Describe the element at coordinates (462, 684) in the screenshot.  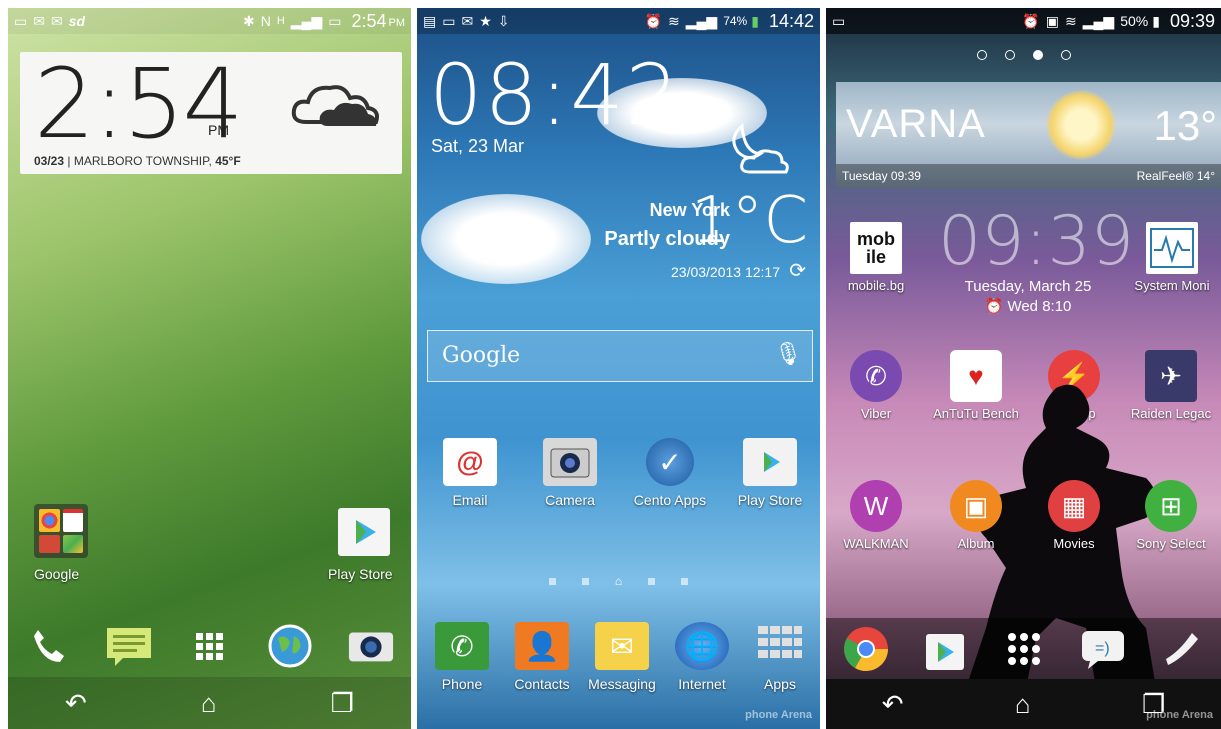
I see `app-label: Phone` at that location.